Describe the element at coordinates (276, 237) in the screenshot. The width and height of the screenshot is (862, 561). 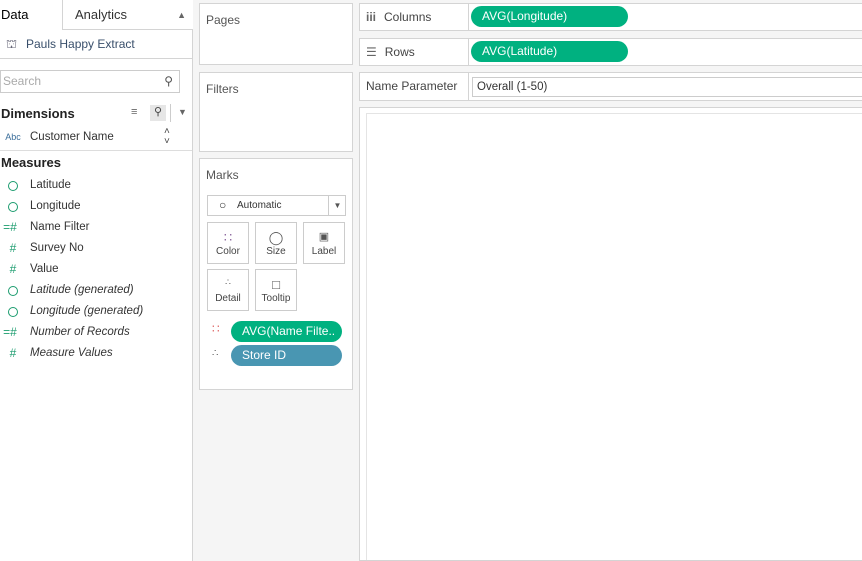
I see `size-icon: ◯` at that location.